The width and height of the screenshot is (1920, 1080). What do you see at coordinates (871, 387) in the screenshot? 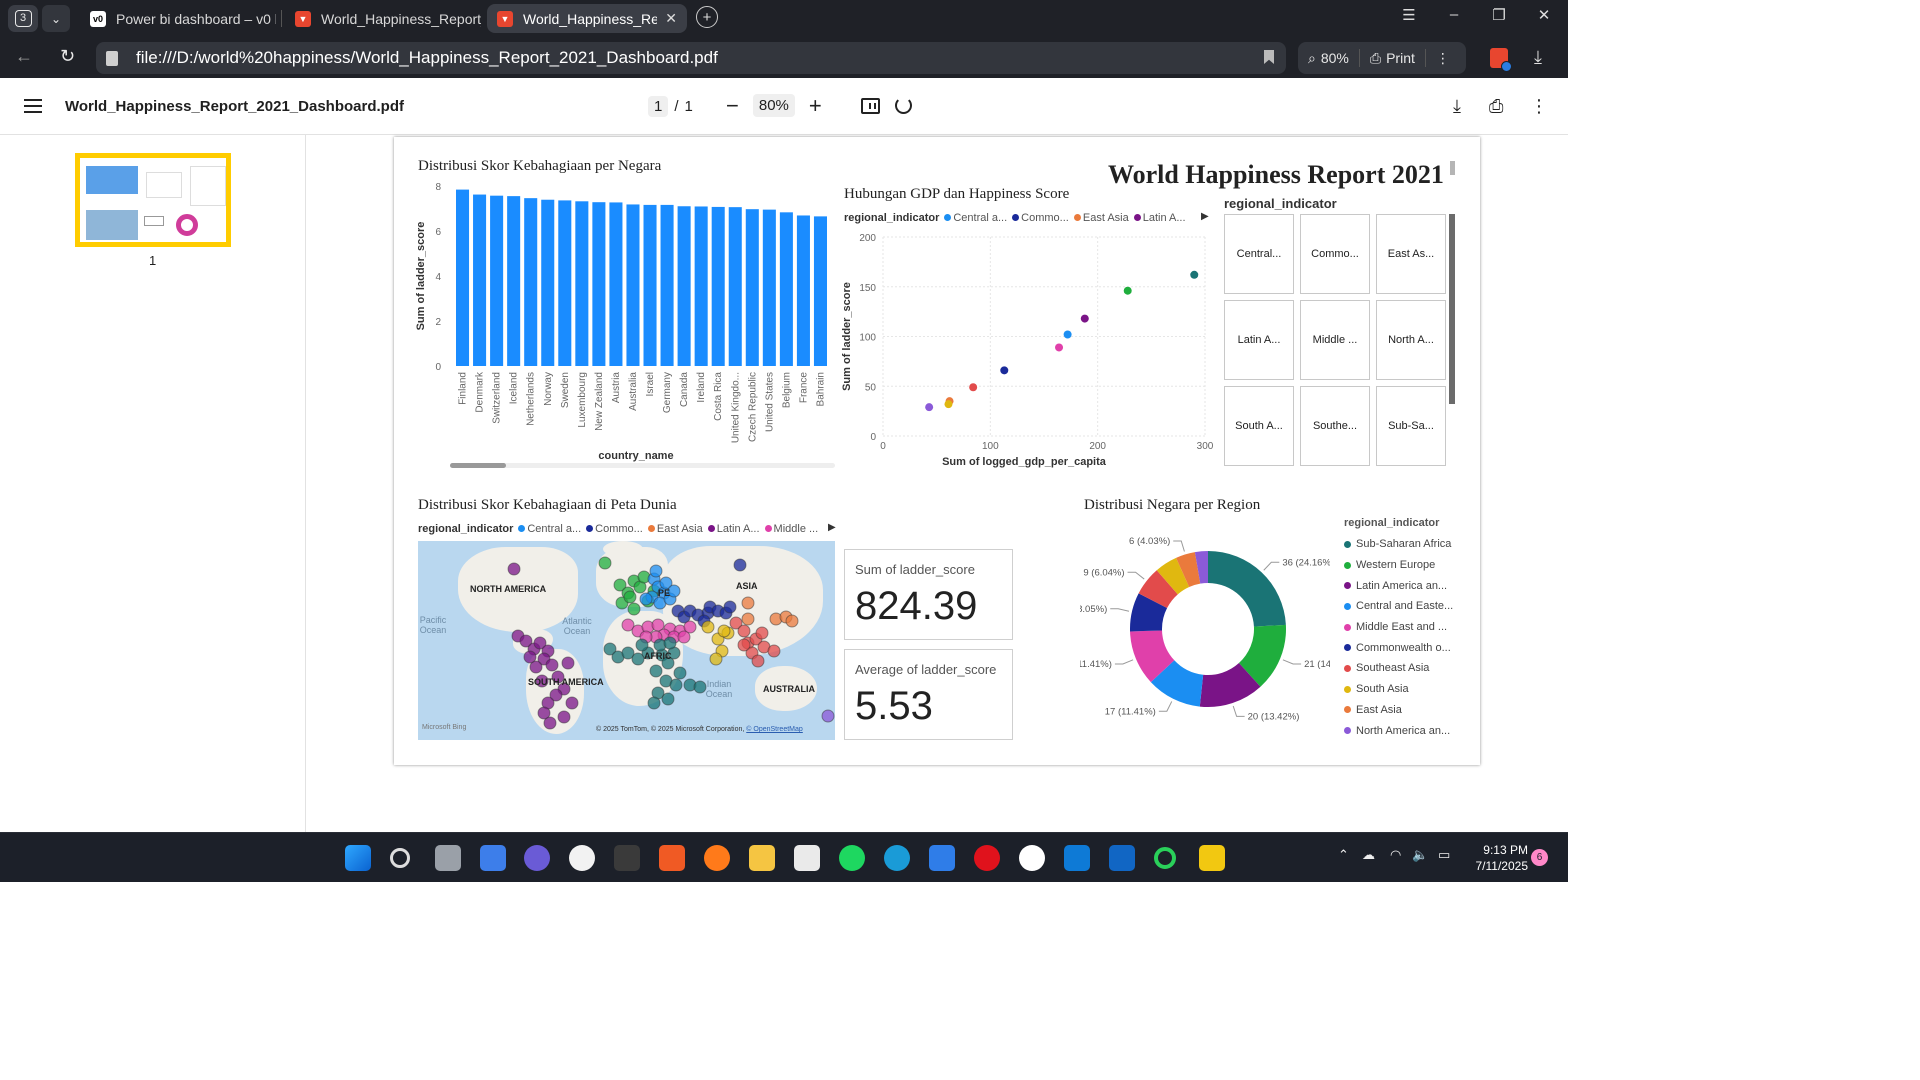
I see `y-tick-label: 50` at bounding box center [871, 387].